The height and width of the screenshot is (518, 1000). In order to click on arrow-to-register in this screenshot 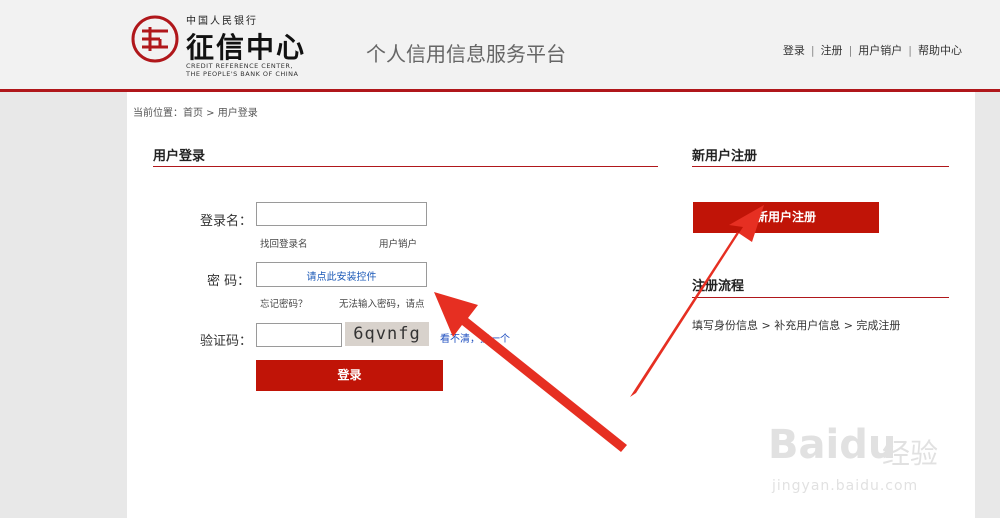, I will do `click(697, 301)`.